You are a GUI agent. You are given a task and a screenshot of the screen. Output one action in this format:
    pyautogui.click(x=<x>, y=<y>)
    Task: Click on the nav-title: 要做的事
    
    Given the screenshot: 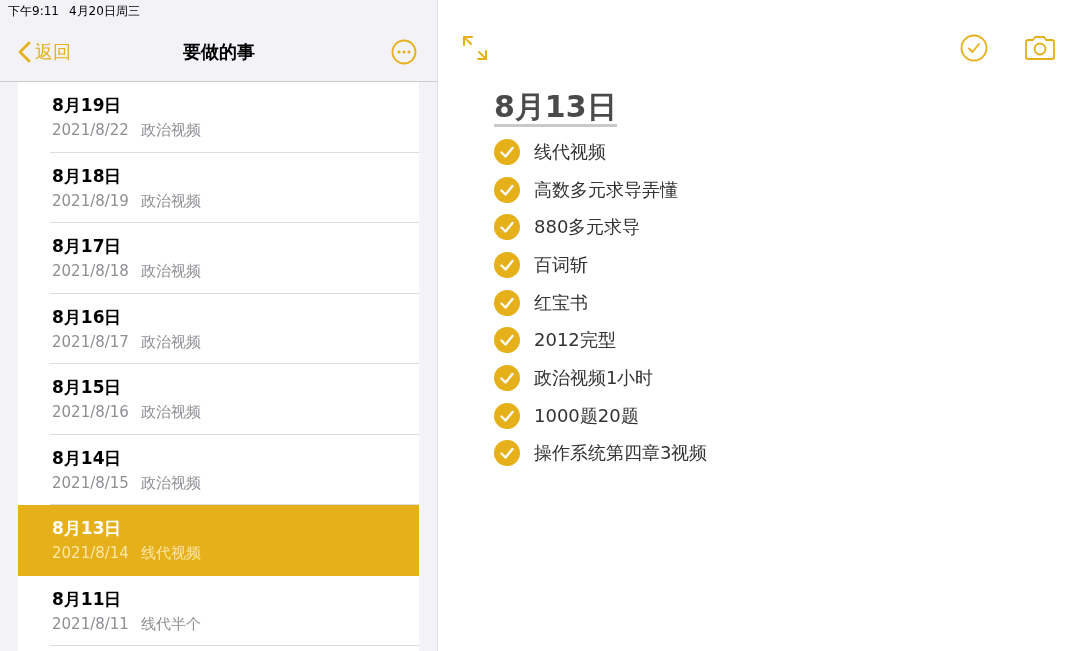 What is the action you would take?
    pyautogui.click(x=218, y=51)
    